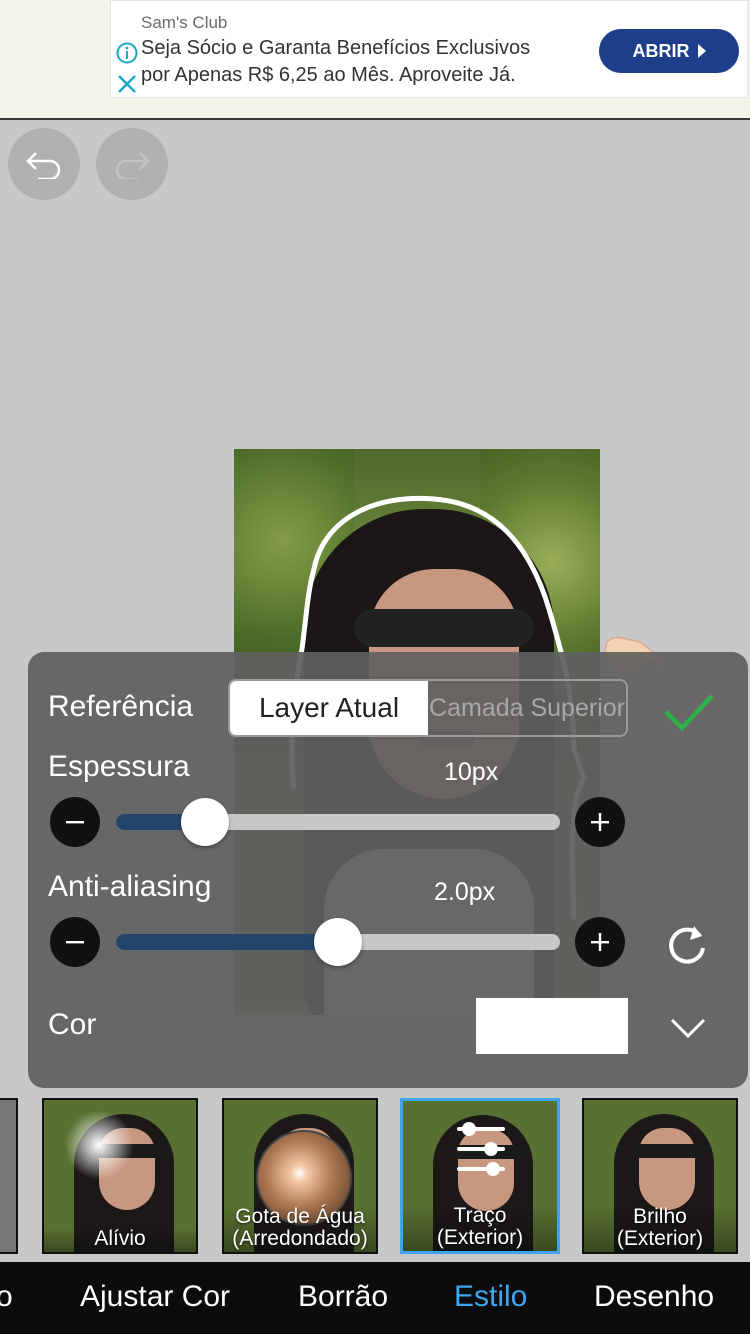  What do you see at coordinates (227, 942) in the screenshot?
I see `antialias-slider-fill` at bounding box center [227, 942].